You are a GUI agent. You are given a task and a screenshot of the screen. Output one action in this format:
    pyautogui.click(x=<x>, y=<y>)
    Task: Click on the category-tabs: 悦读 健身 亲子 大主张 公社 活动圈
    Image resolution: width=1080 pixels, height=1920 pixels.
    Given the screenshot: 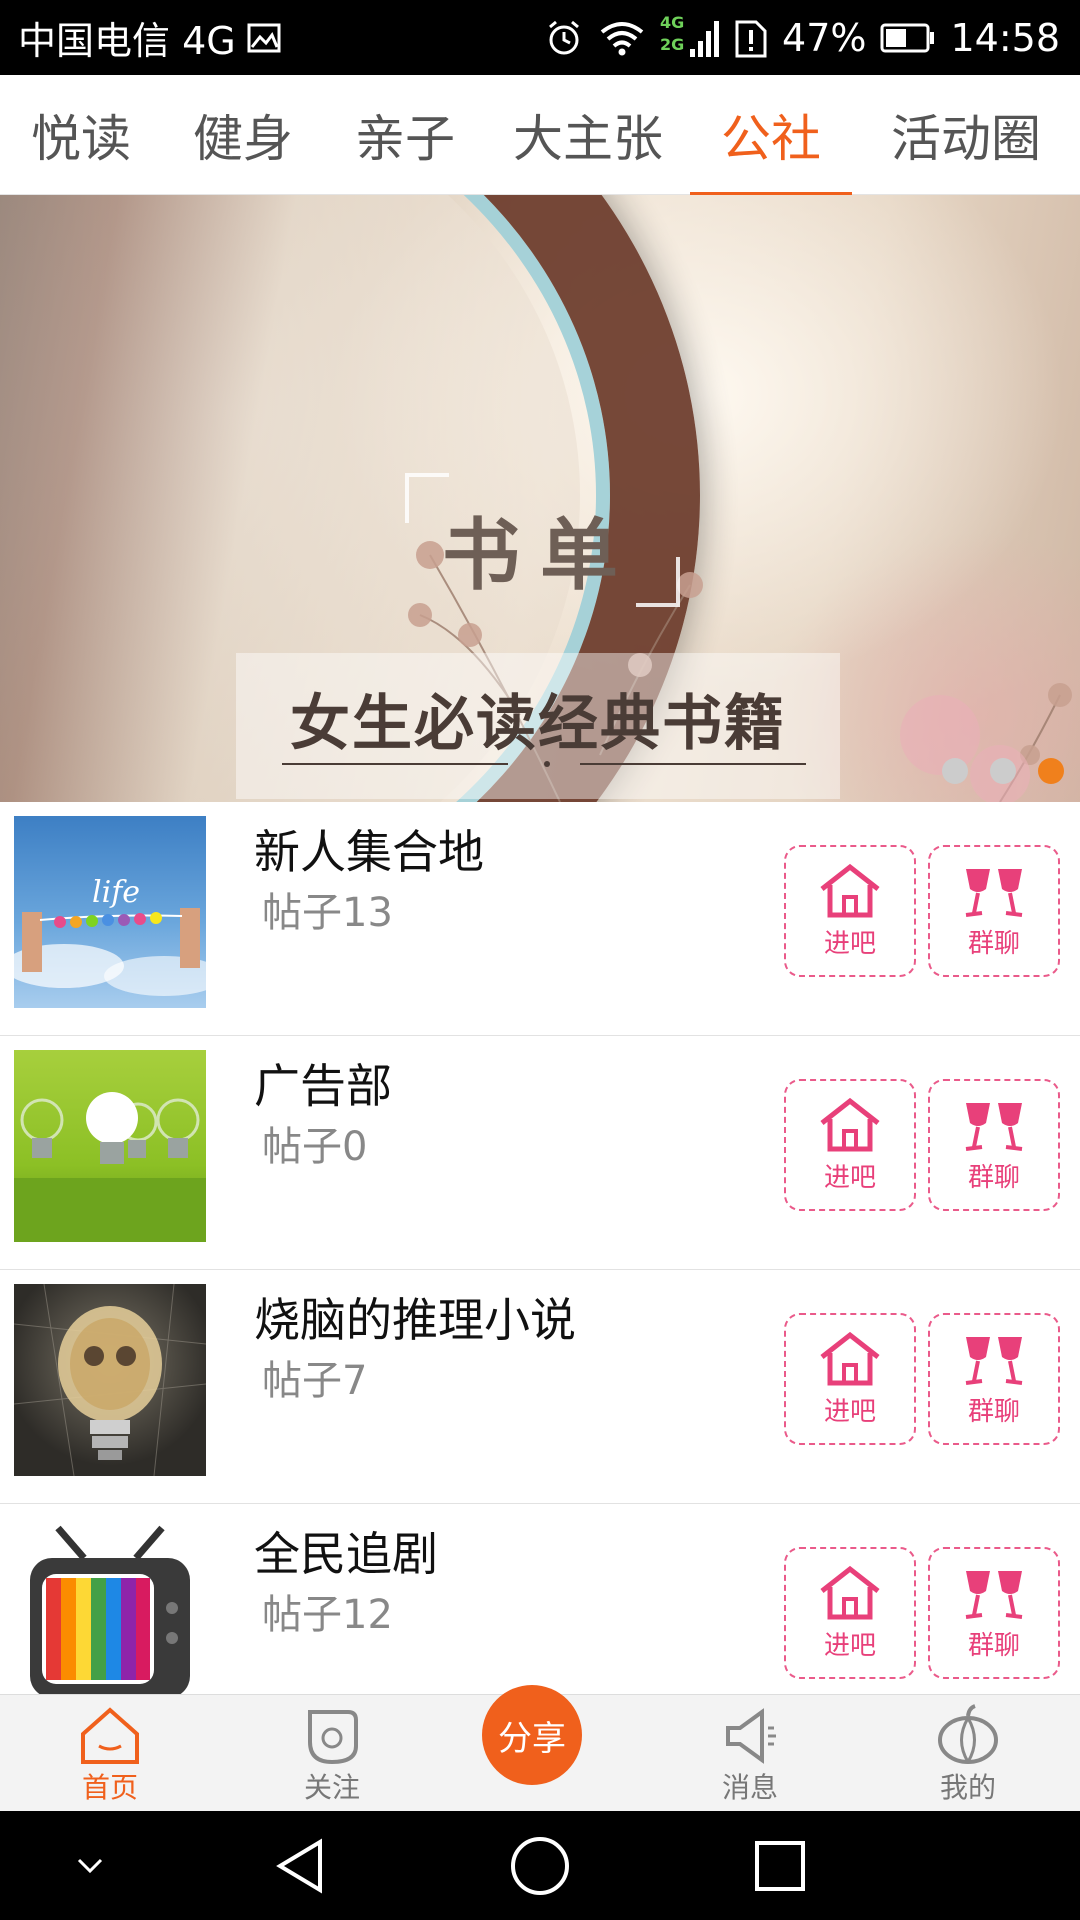 What is the action you would take?
    pyautogui.click(x=540, y=135)
    